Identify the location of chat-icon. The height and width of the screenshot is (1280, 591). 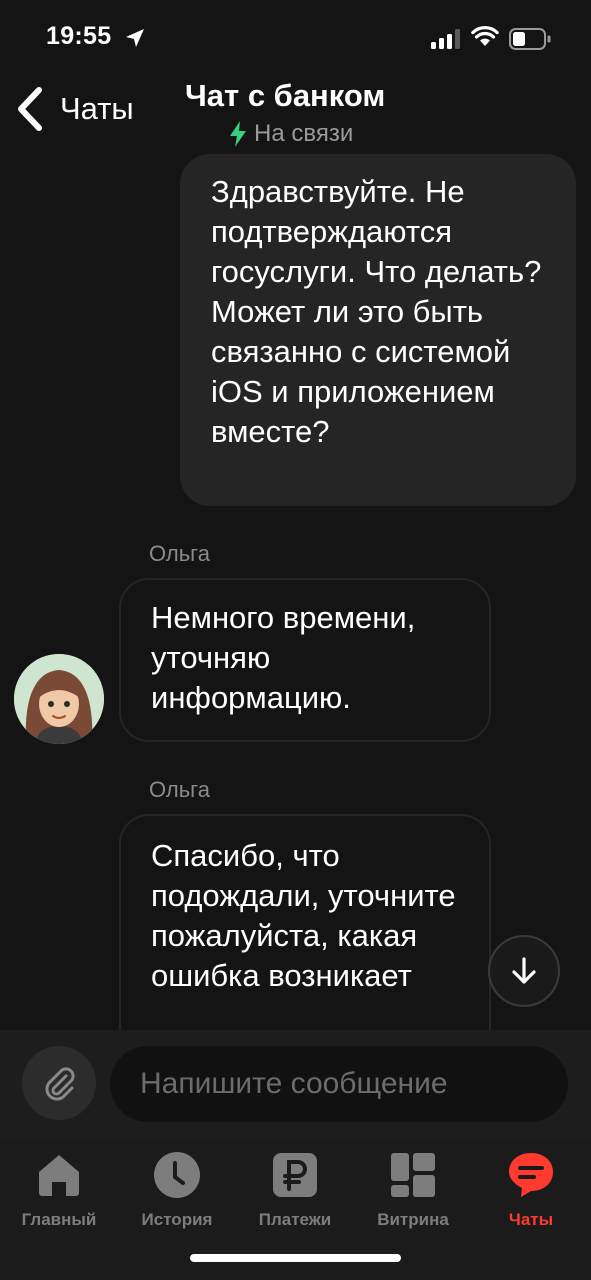
(531, 1175).